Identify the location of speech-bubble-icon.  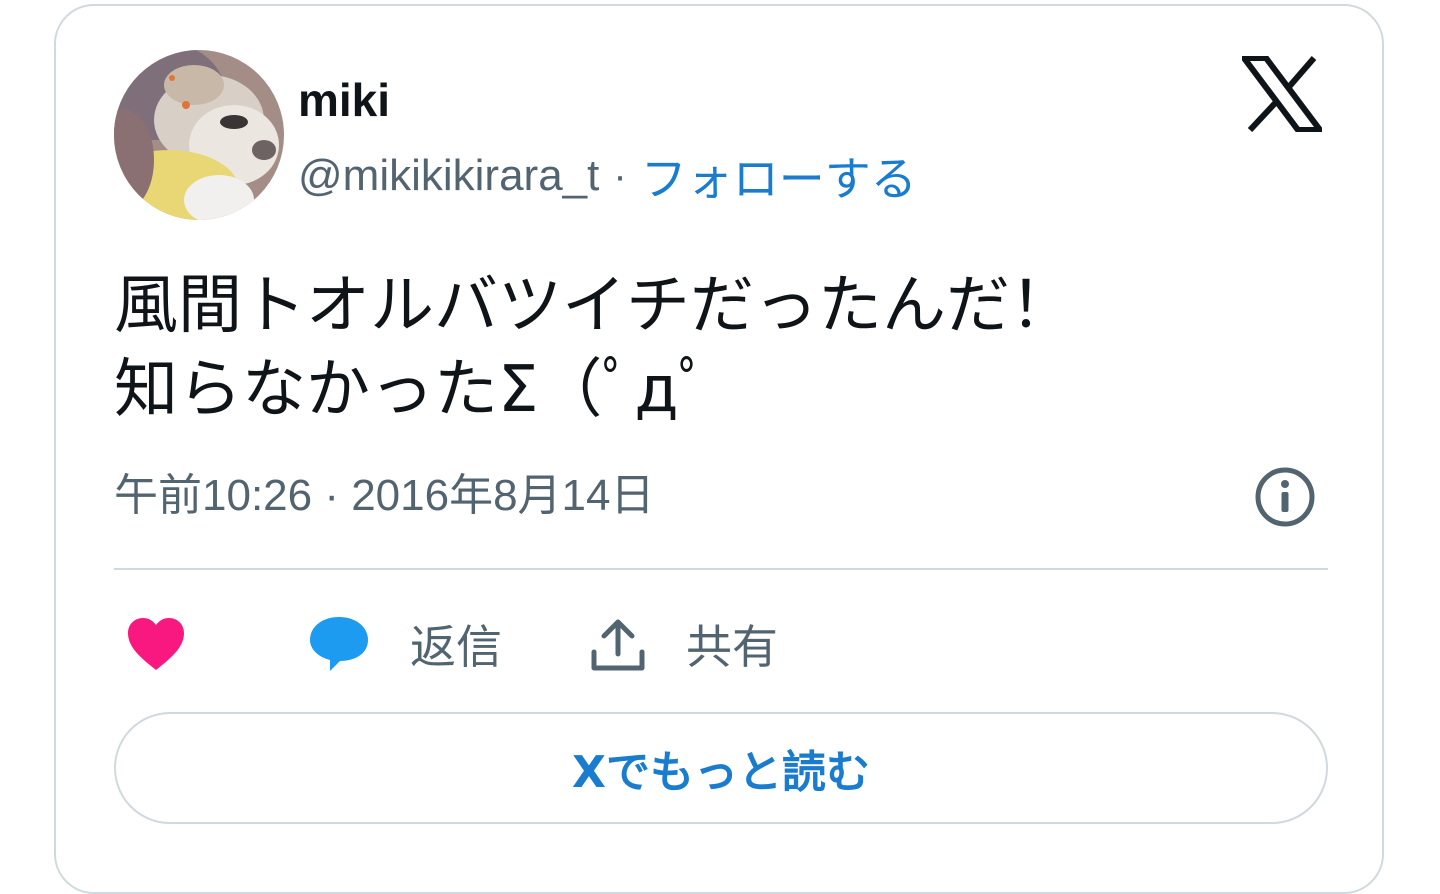
(339, 644).